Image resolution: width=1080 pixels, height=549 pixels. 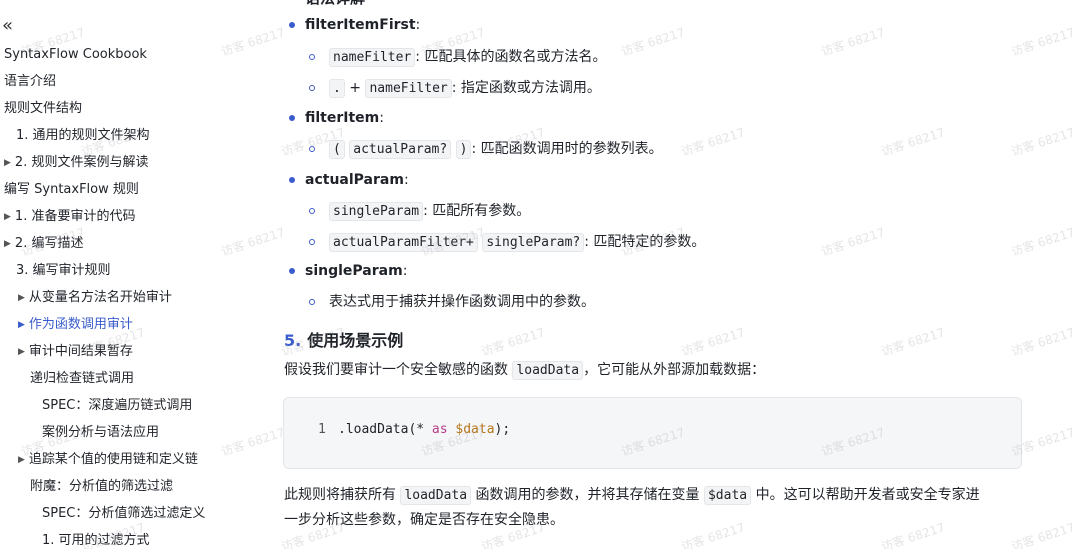 What do you see at coordinates (674, 370) in the screenshot?
I see `paragraph-text: ，它可能从外部源加载数据：` at bounding box center [674, 370].